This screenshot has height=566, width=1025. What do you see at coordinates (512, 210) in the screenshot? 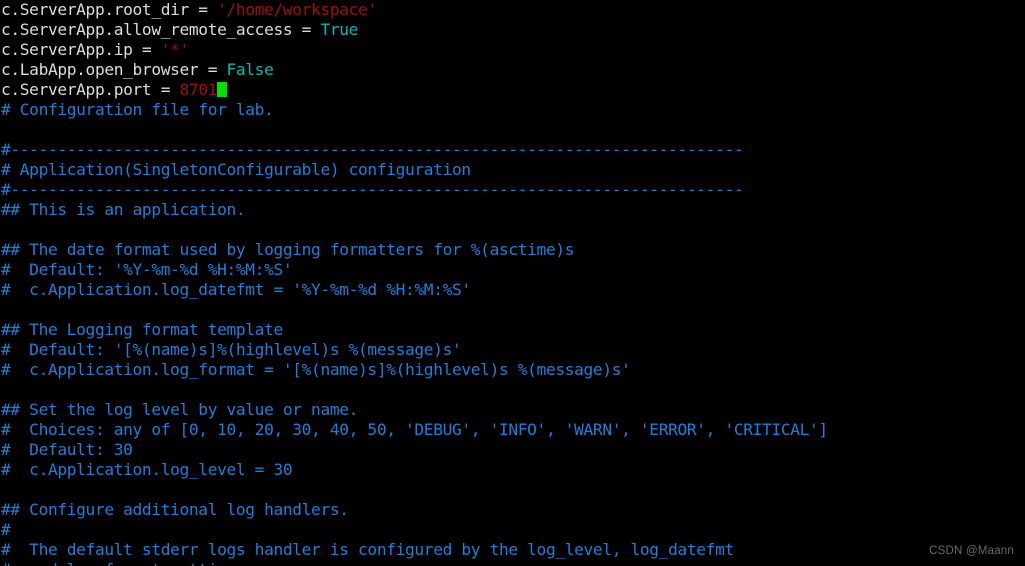
I see `line-this-is-application: ## This is an application.` at bounding box center [512, 210].